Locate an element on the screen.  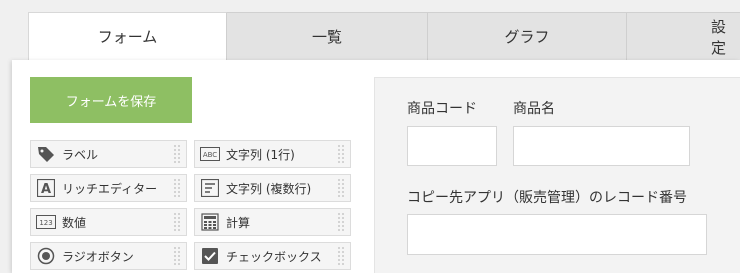
product-name-input is located at coordinates (601, 146).